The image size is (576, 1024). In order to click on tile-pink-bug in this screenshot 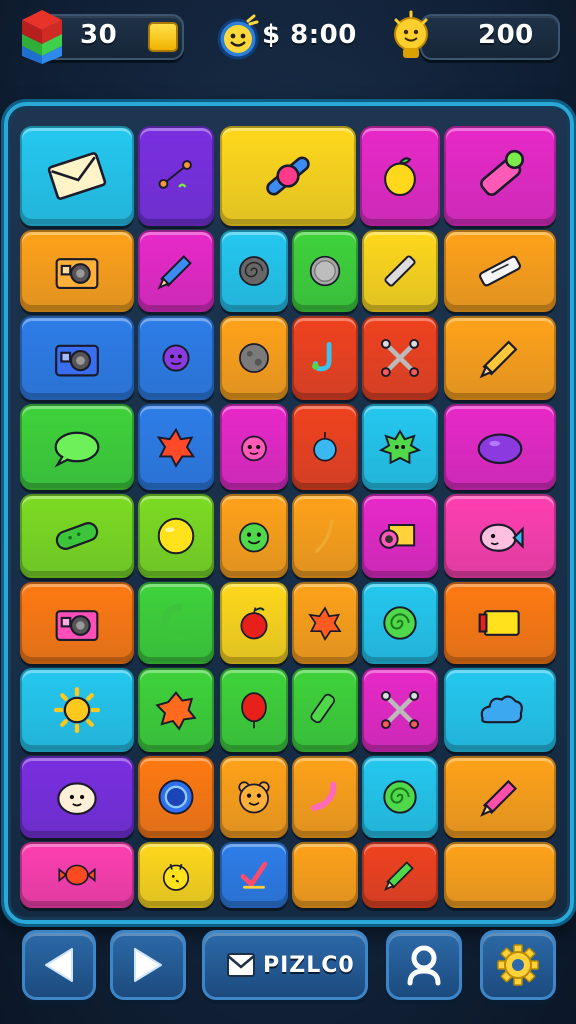, I will do `click(254, 447)`.